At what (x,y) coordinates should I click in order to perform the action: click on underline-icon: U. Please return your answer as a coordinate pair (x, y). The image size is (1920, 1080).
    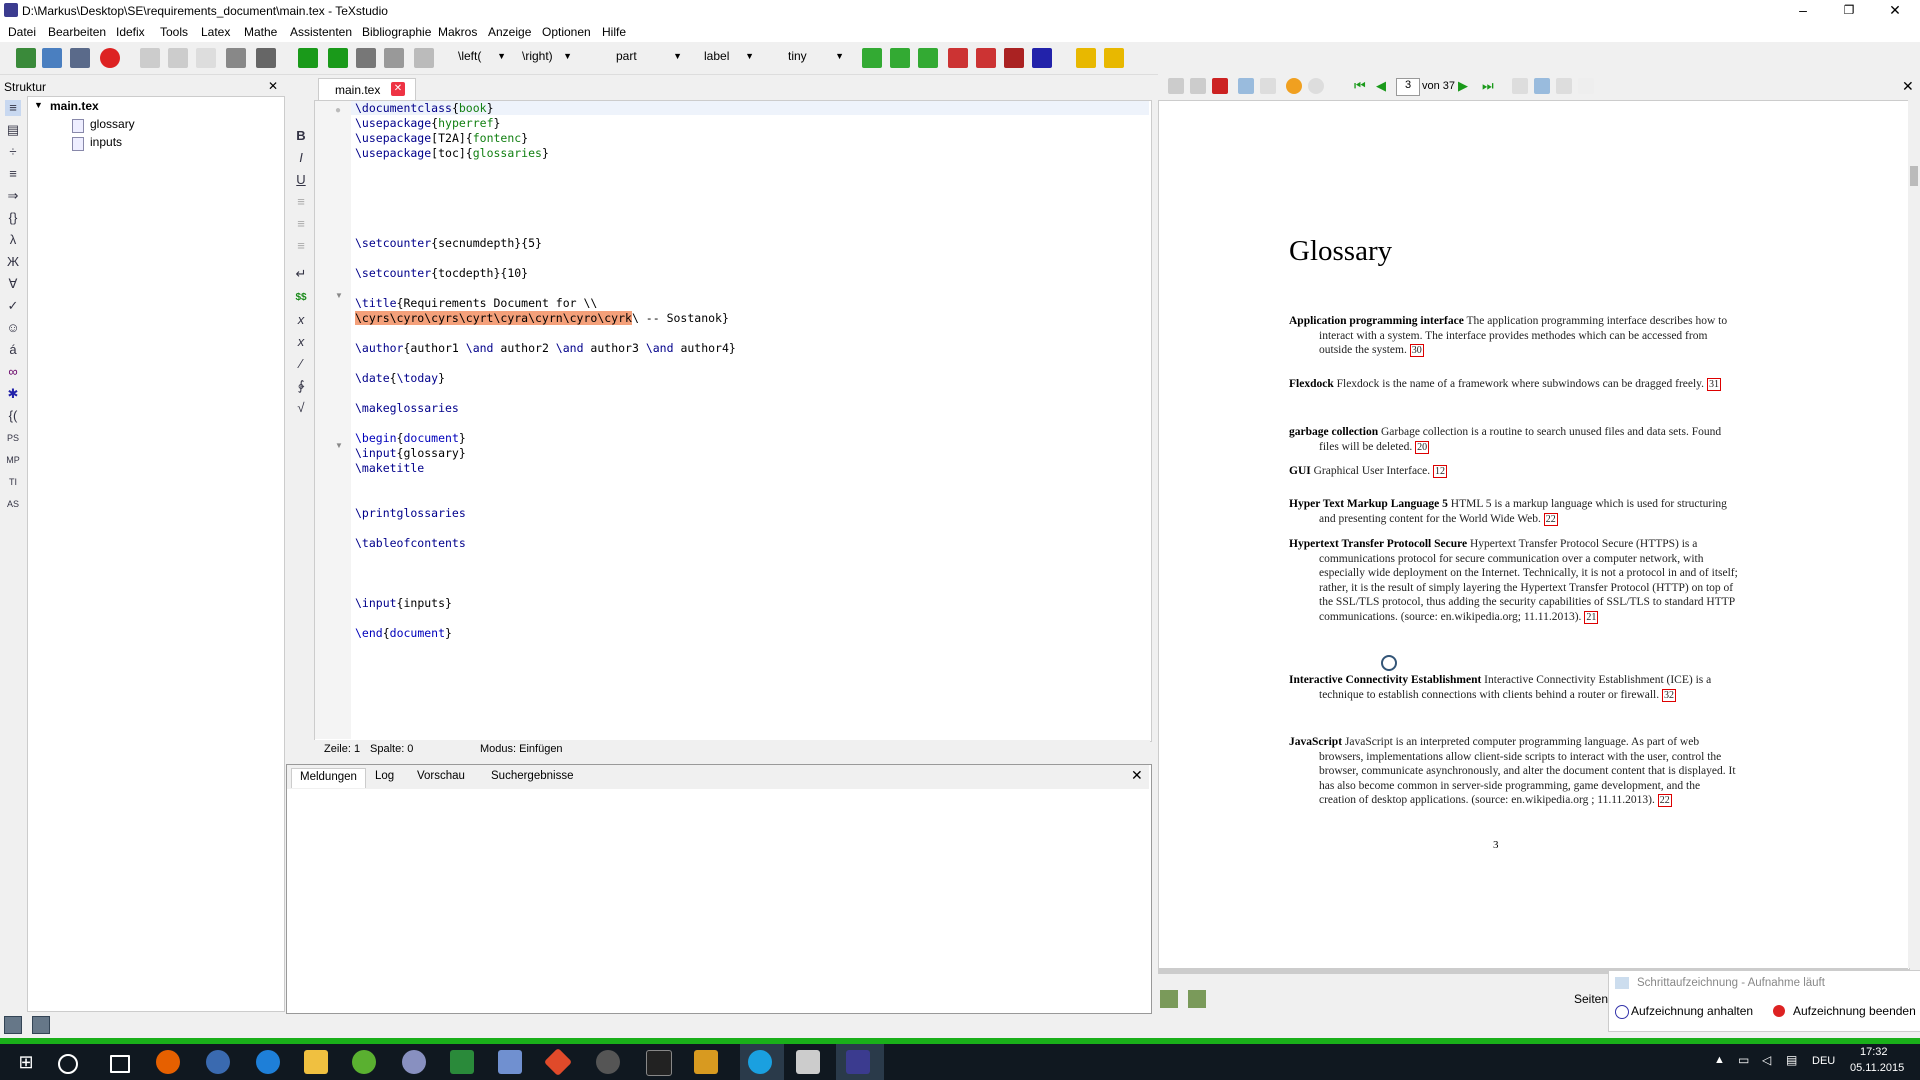
    Looking at the image, I should click on (301, 180).